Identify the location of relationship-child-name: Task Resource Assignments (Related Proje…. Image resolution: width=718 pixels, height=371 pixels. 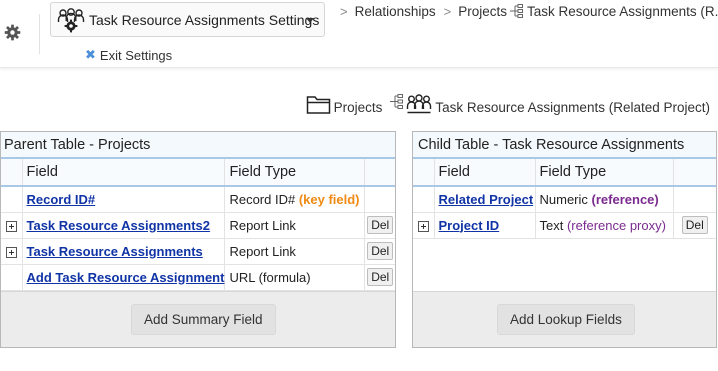
(572, 107).